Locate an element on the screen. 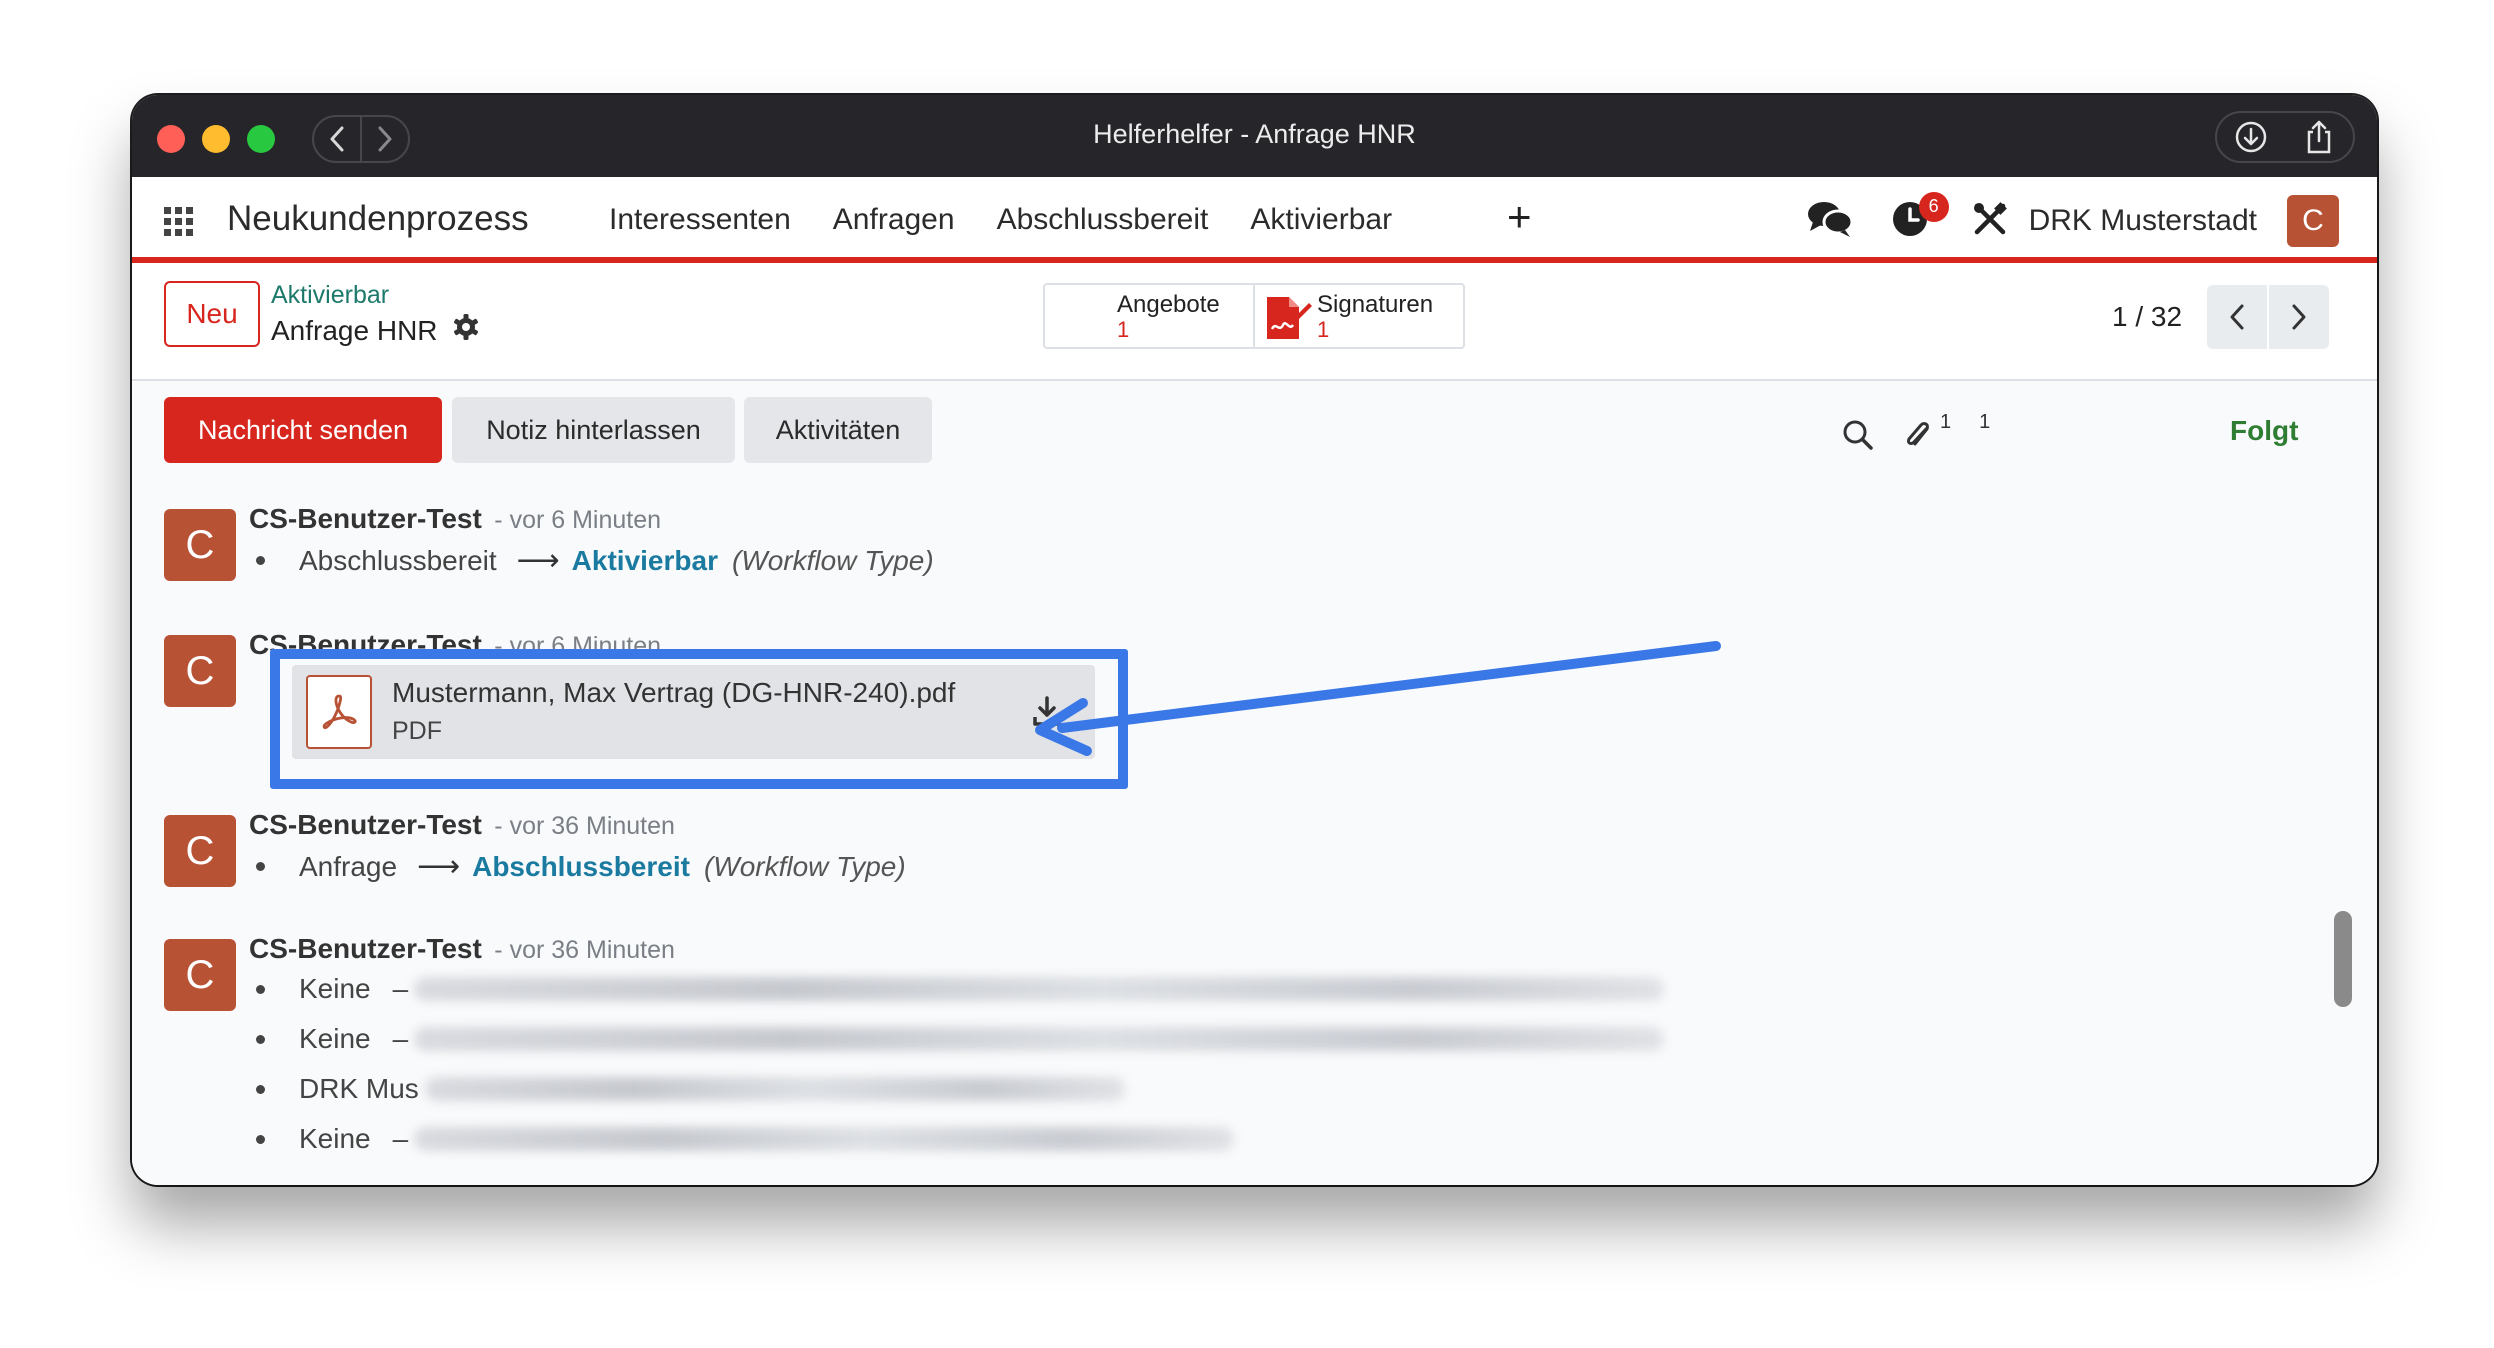  smart-button-label: Signaturen is located at coordinates (1375, 304).